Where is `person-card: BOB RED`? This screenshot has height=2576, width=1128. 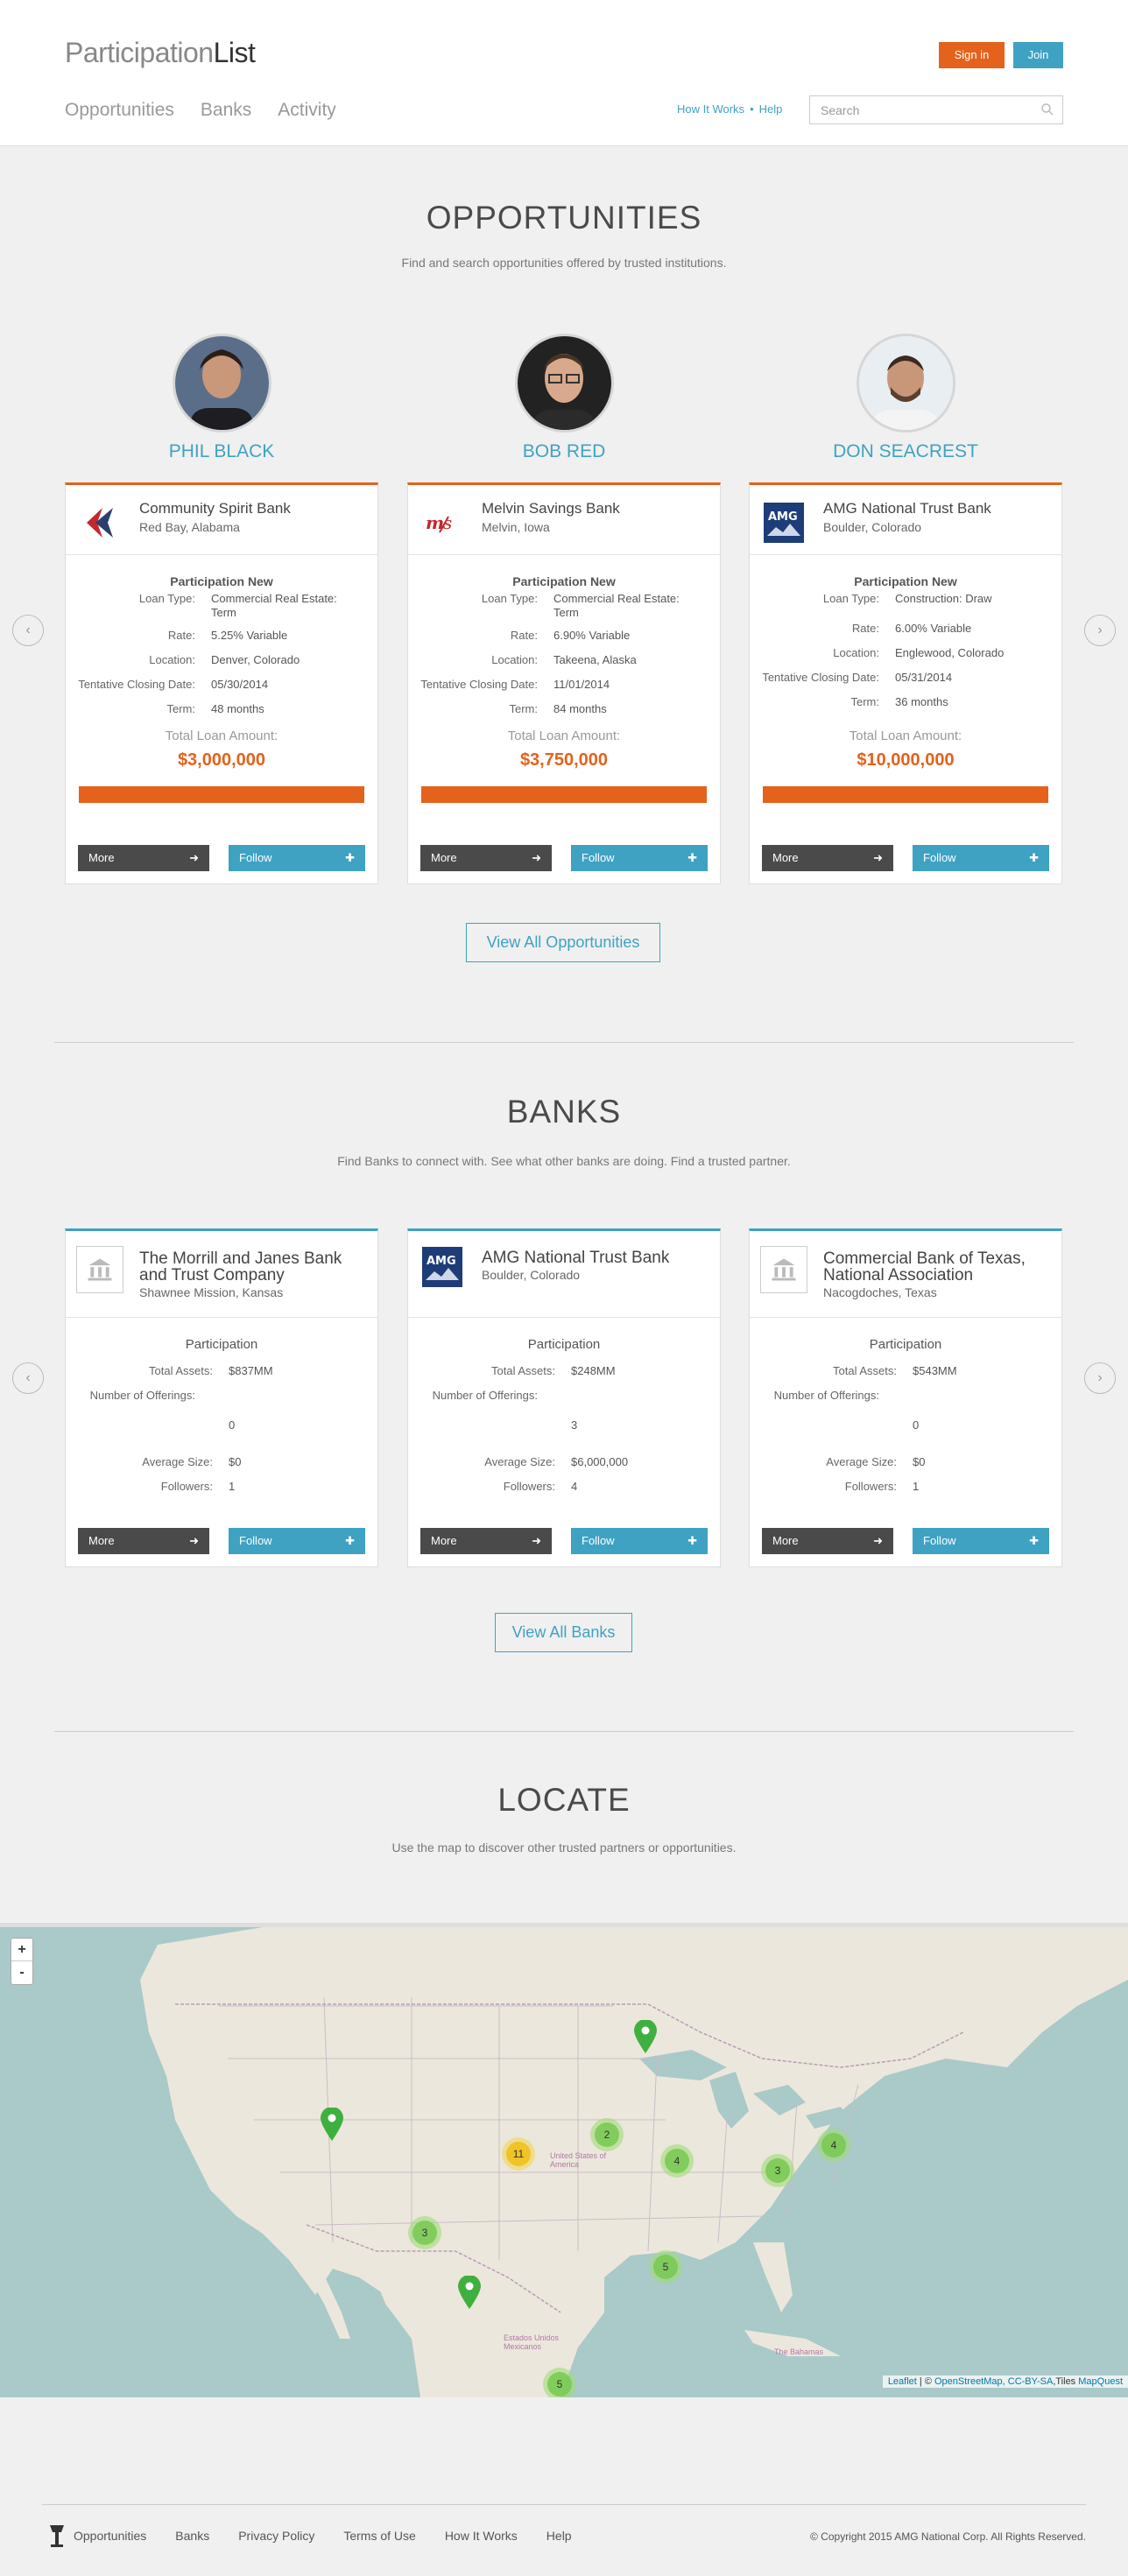
person-card: BOB RED is located at coordinates (564, 398).